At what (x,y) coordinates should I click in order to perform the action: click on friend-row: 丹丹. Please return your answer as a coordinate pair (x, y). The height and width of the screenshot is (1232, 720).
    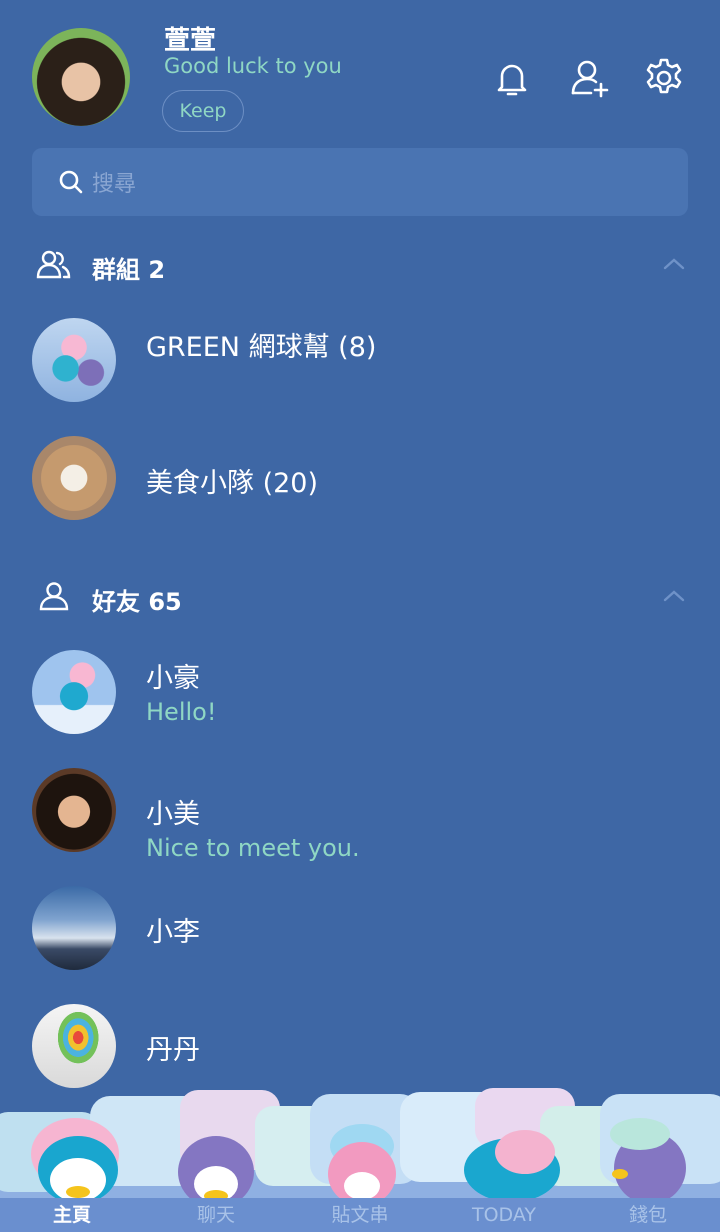
    Looking at the image, I should click on (360, 1046).